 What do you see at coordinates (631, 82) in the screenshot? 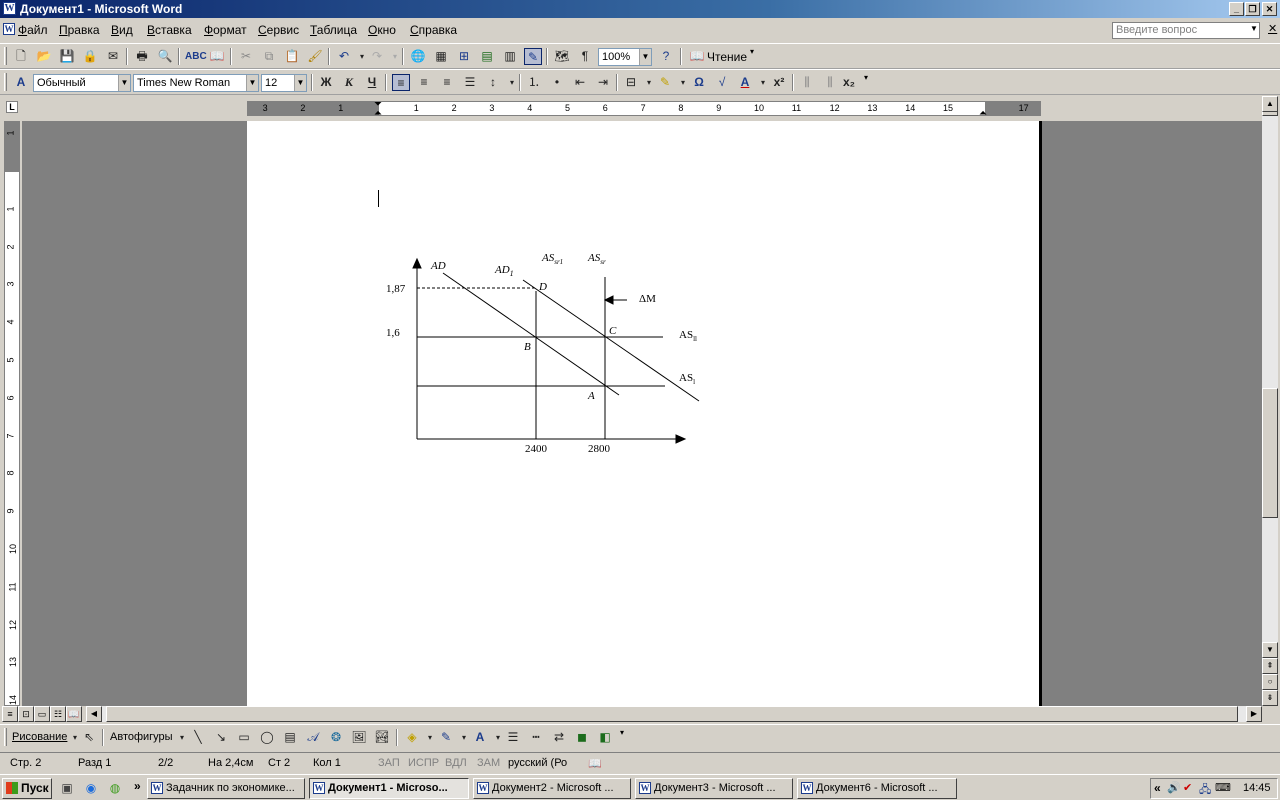
I see `borders-icon: ⊟` at bounding box center [631, 82].